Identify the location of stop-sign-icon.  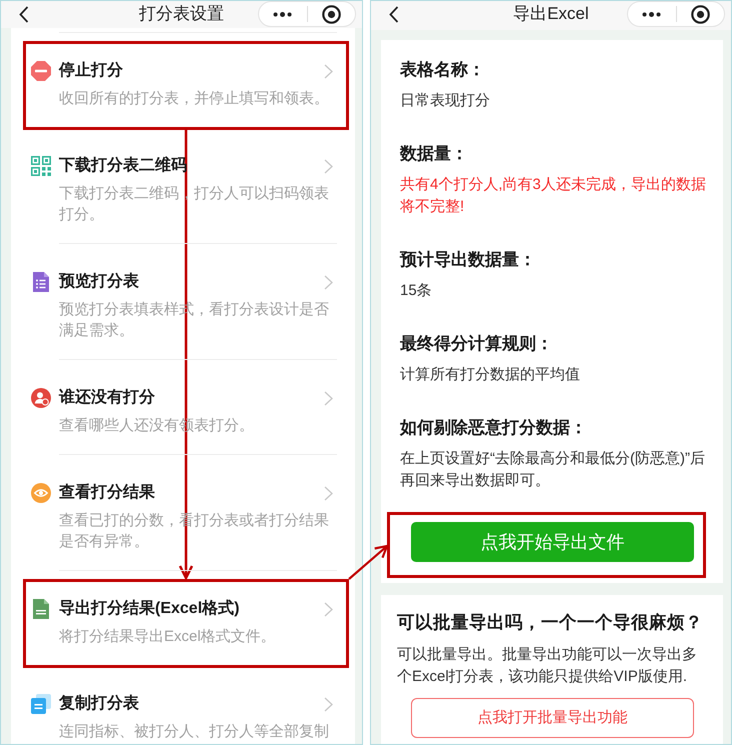
(41, 71).